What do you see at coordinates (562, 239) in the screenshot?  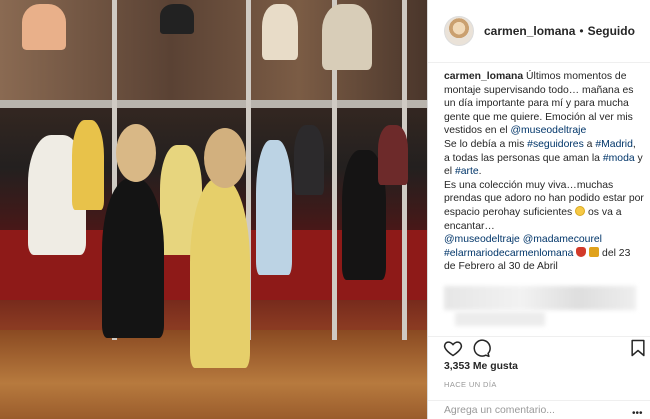 I see `mention-link: @madamecourel` at bounding box center [562, 239].